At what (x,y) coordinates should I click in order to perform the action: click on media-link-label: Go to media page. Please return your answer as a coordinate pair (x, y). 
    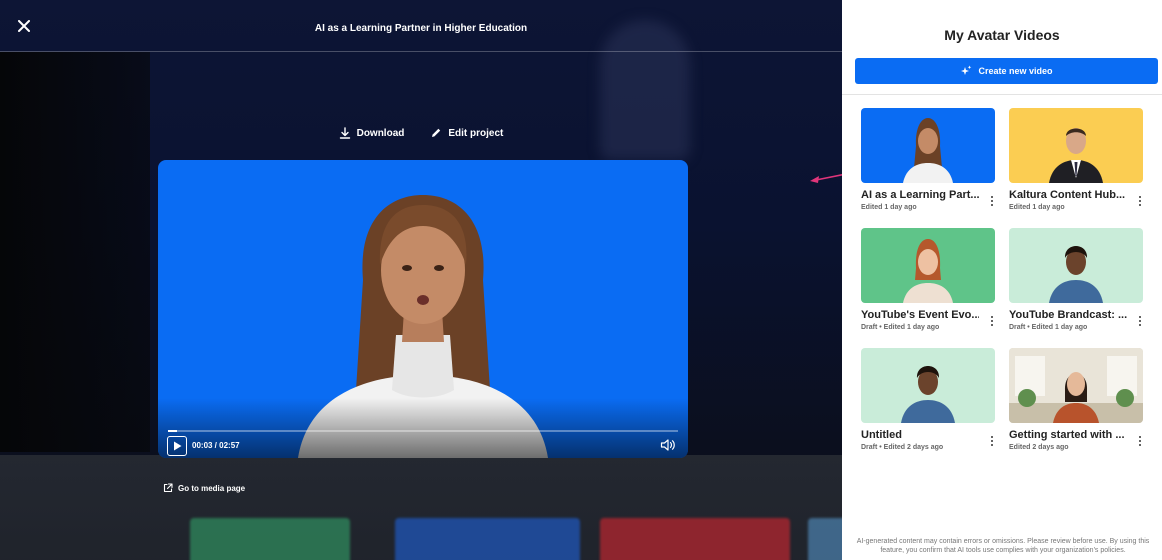
    Looking at the image, I should click on (212, 488).